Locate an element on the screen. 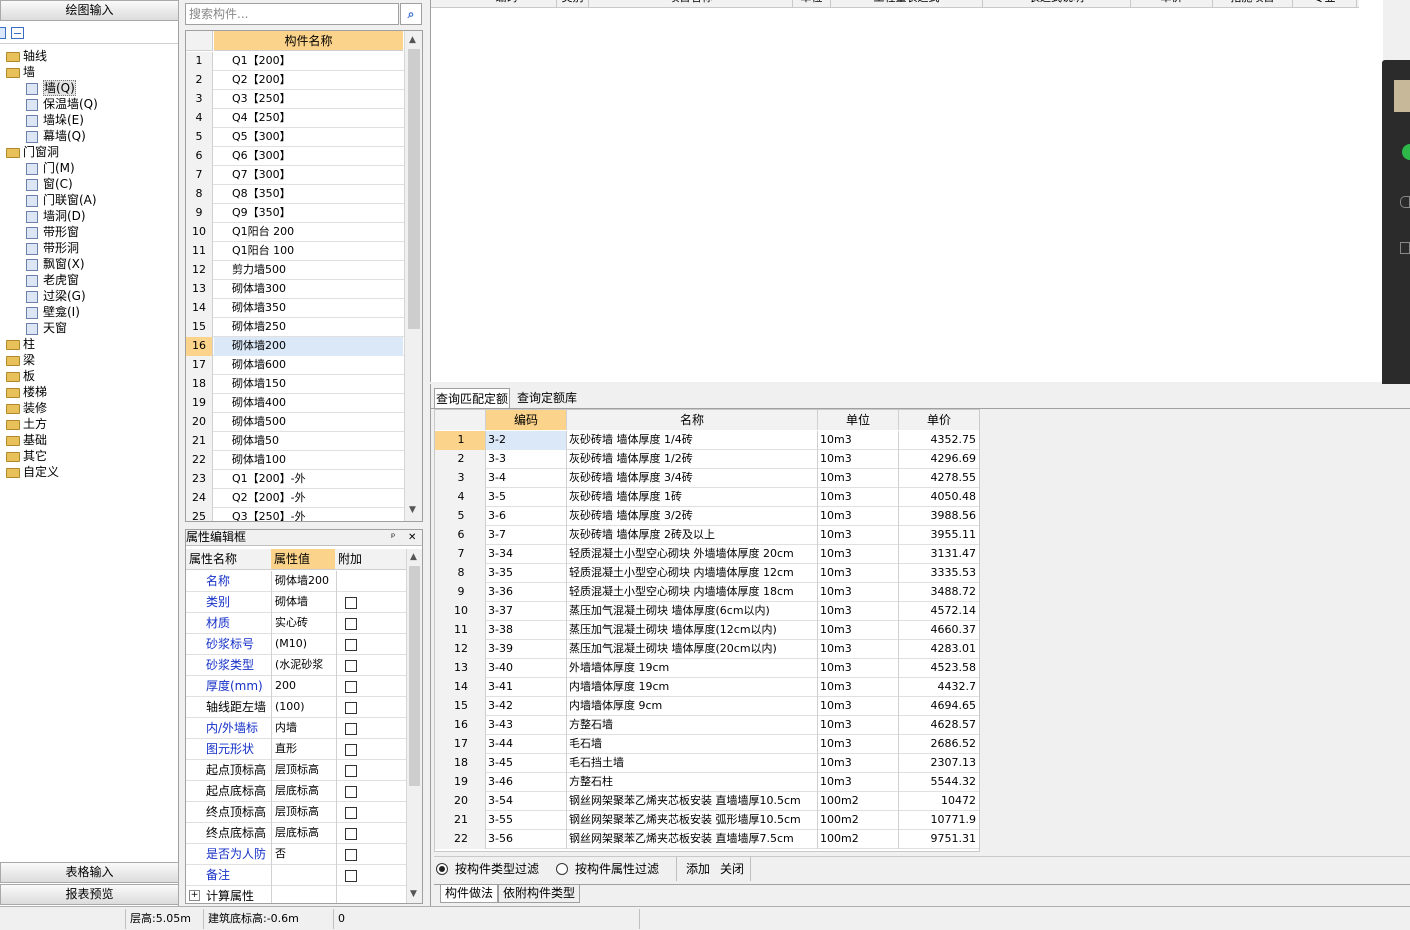 Image resolution: width=1410 pixels, height=930 pixels. avatar is located at coordinates (1402, 96).